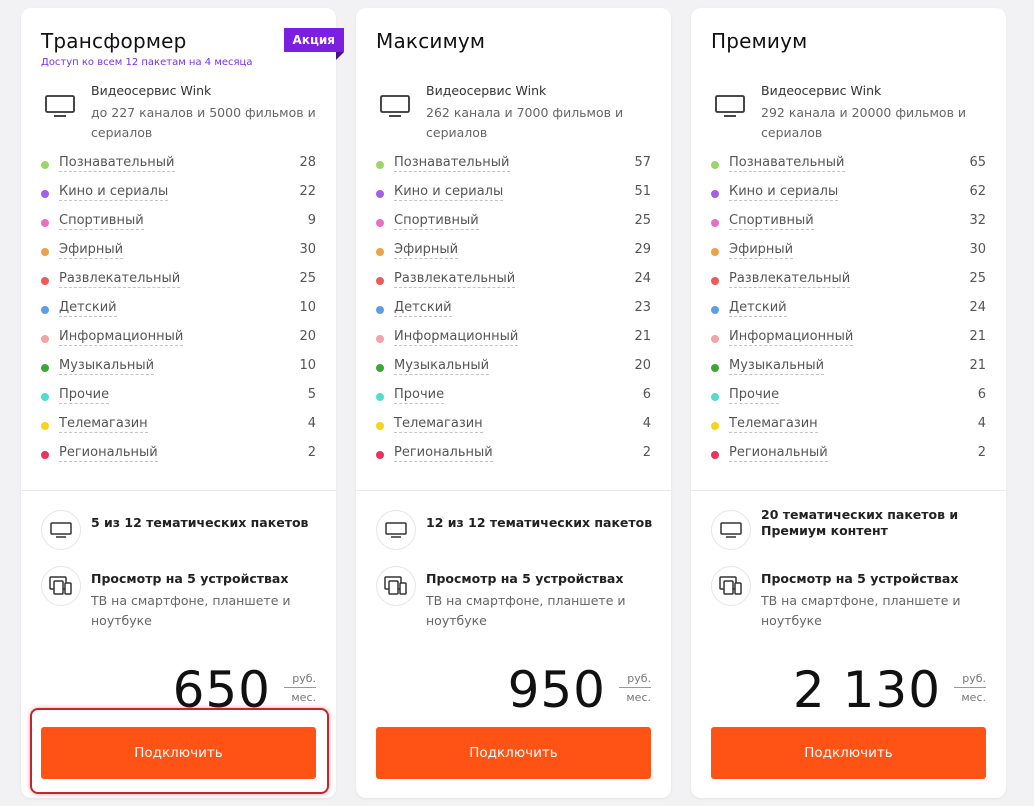  I want to click on feature-title: 5 из 12 тематических пакетов, so click(200, 522).